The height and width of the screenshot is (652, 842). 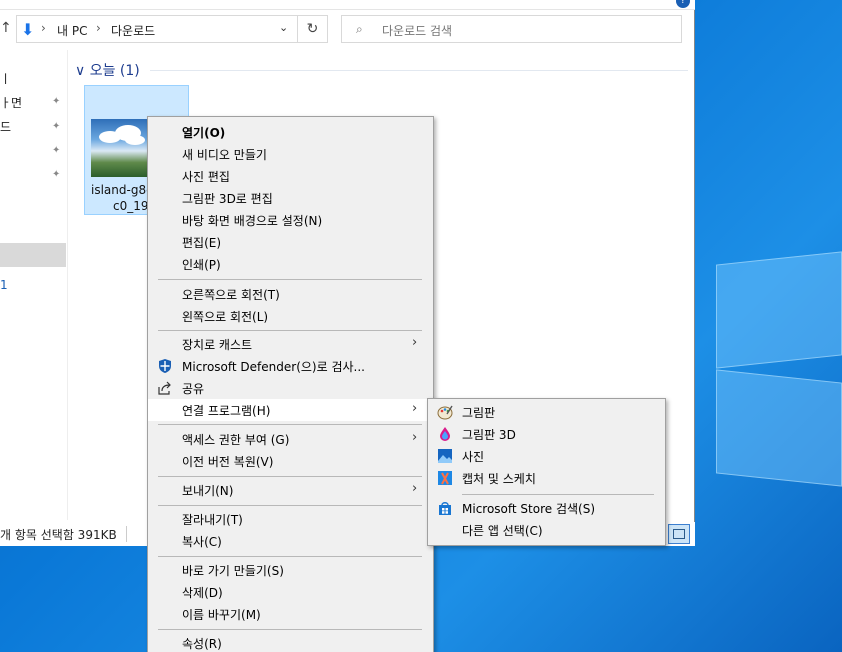 What do you see at coordinates (58, 535) in the screenshot?
I see `status-text: 개 항목 선택함 391KB` at bounding box center [58, 535].